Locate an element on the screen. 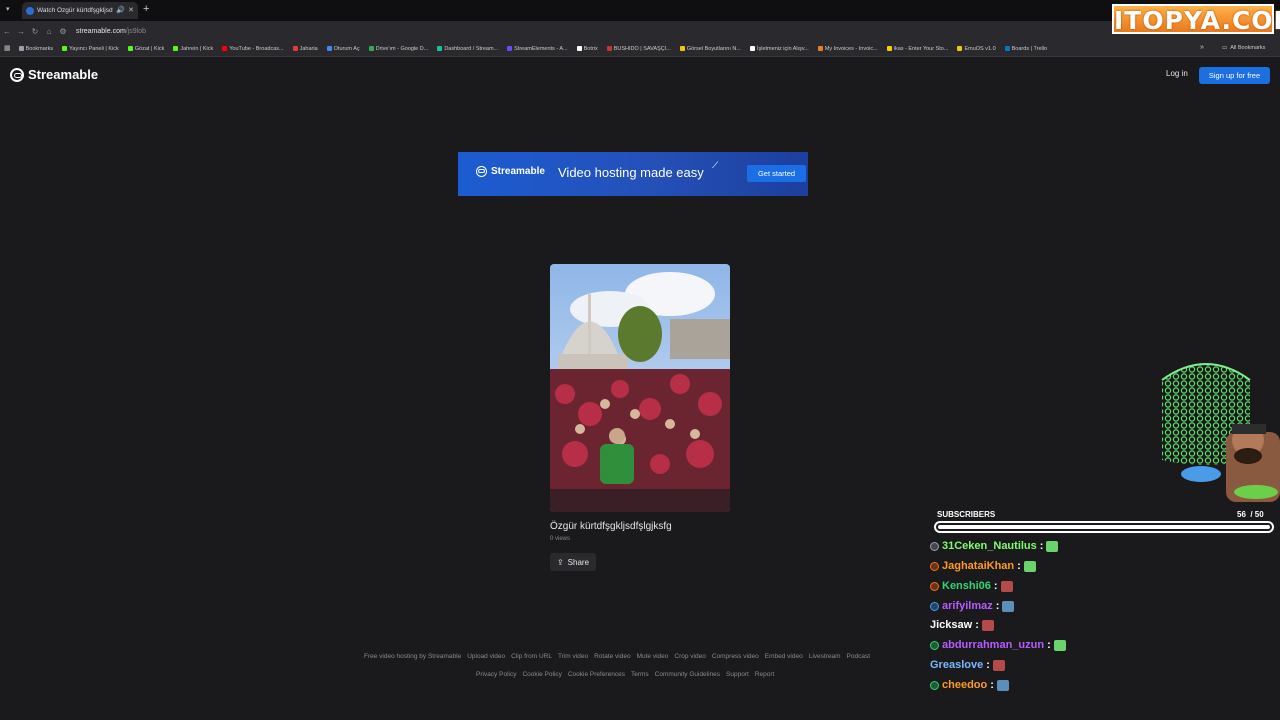 This screenshot has width=1280, height=720. browser-tab: Watch Özgür kürtdfşgkljsdf 🔊 ✕ is located at coordinates (80, 10).